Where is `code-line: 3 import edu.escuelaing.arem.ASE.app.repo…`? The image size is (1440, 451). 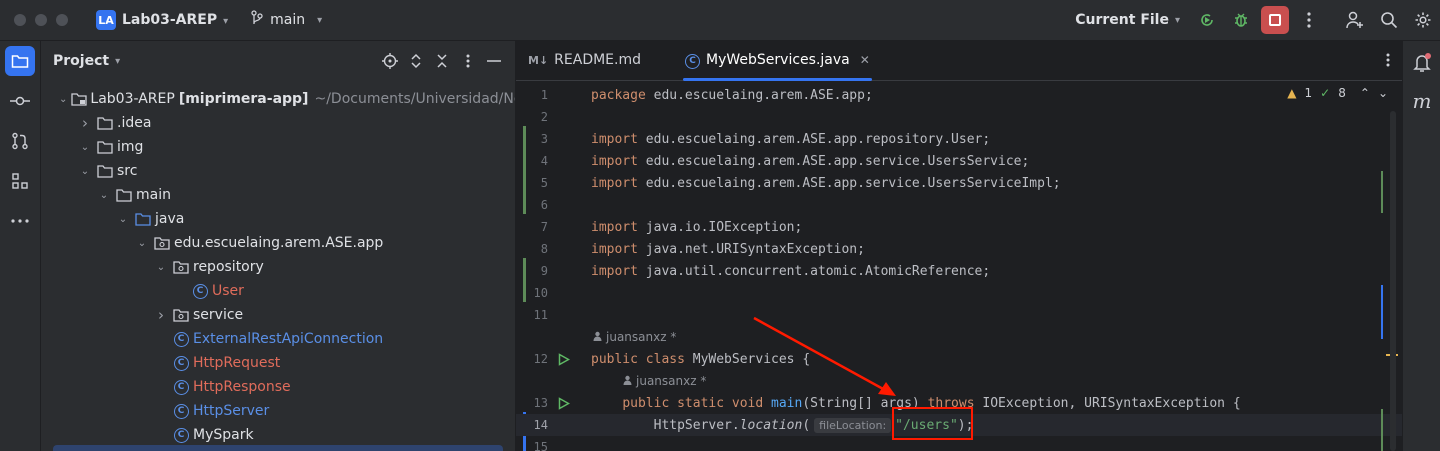 code-line: 3 import edu.escuelaing.arem.ASE.app.repo… is located at coordinates (959, 139).